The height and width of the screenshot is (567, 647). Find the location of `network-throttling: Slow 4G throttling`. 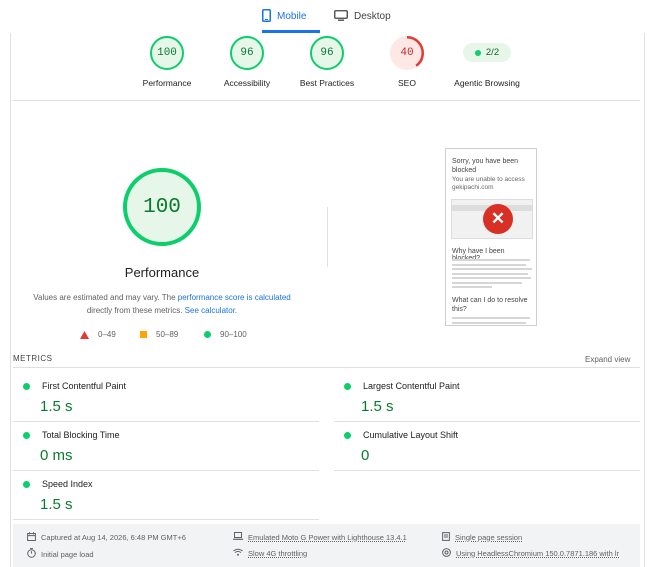

network-throttling: Slow 4G throttling is located at coordinates (270, 553).